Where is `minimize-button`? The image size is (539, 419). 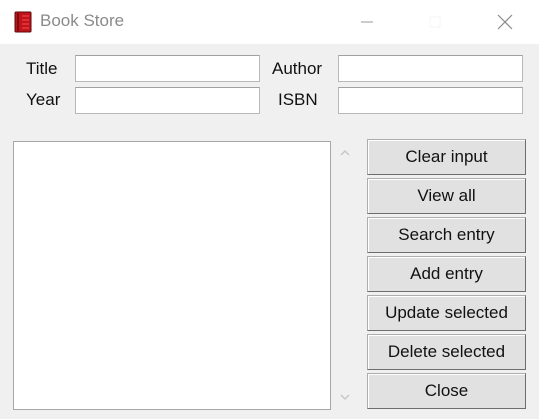
minimize-button is located at coordinates (367, 22).